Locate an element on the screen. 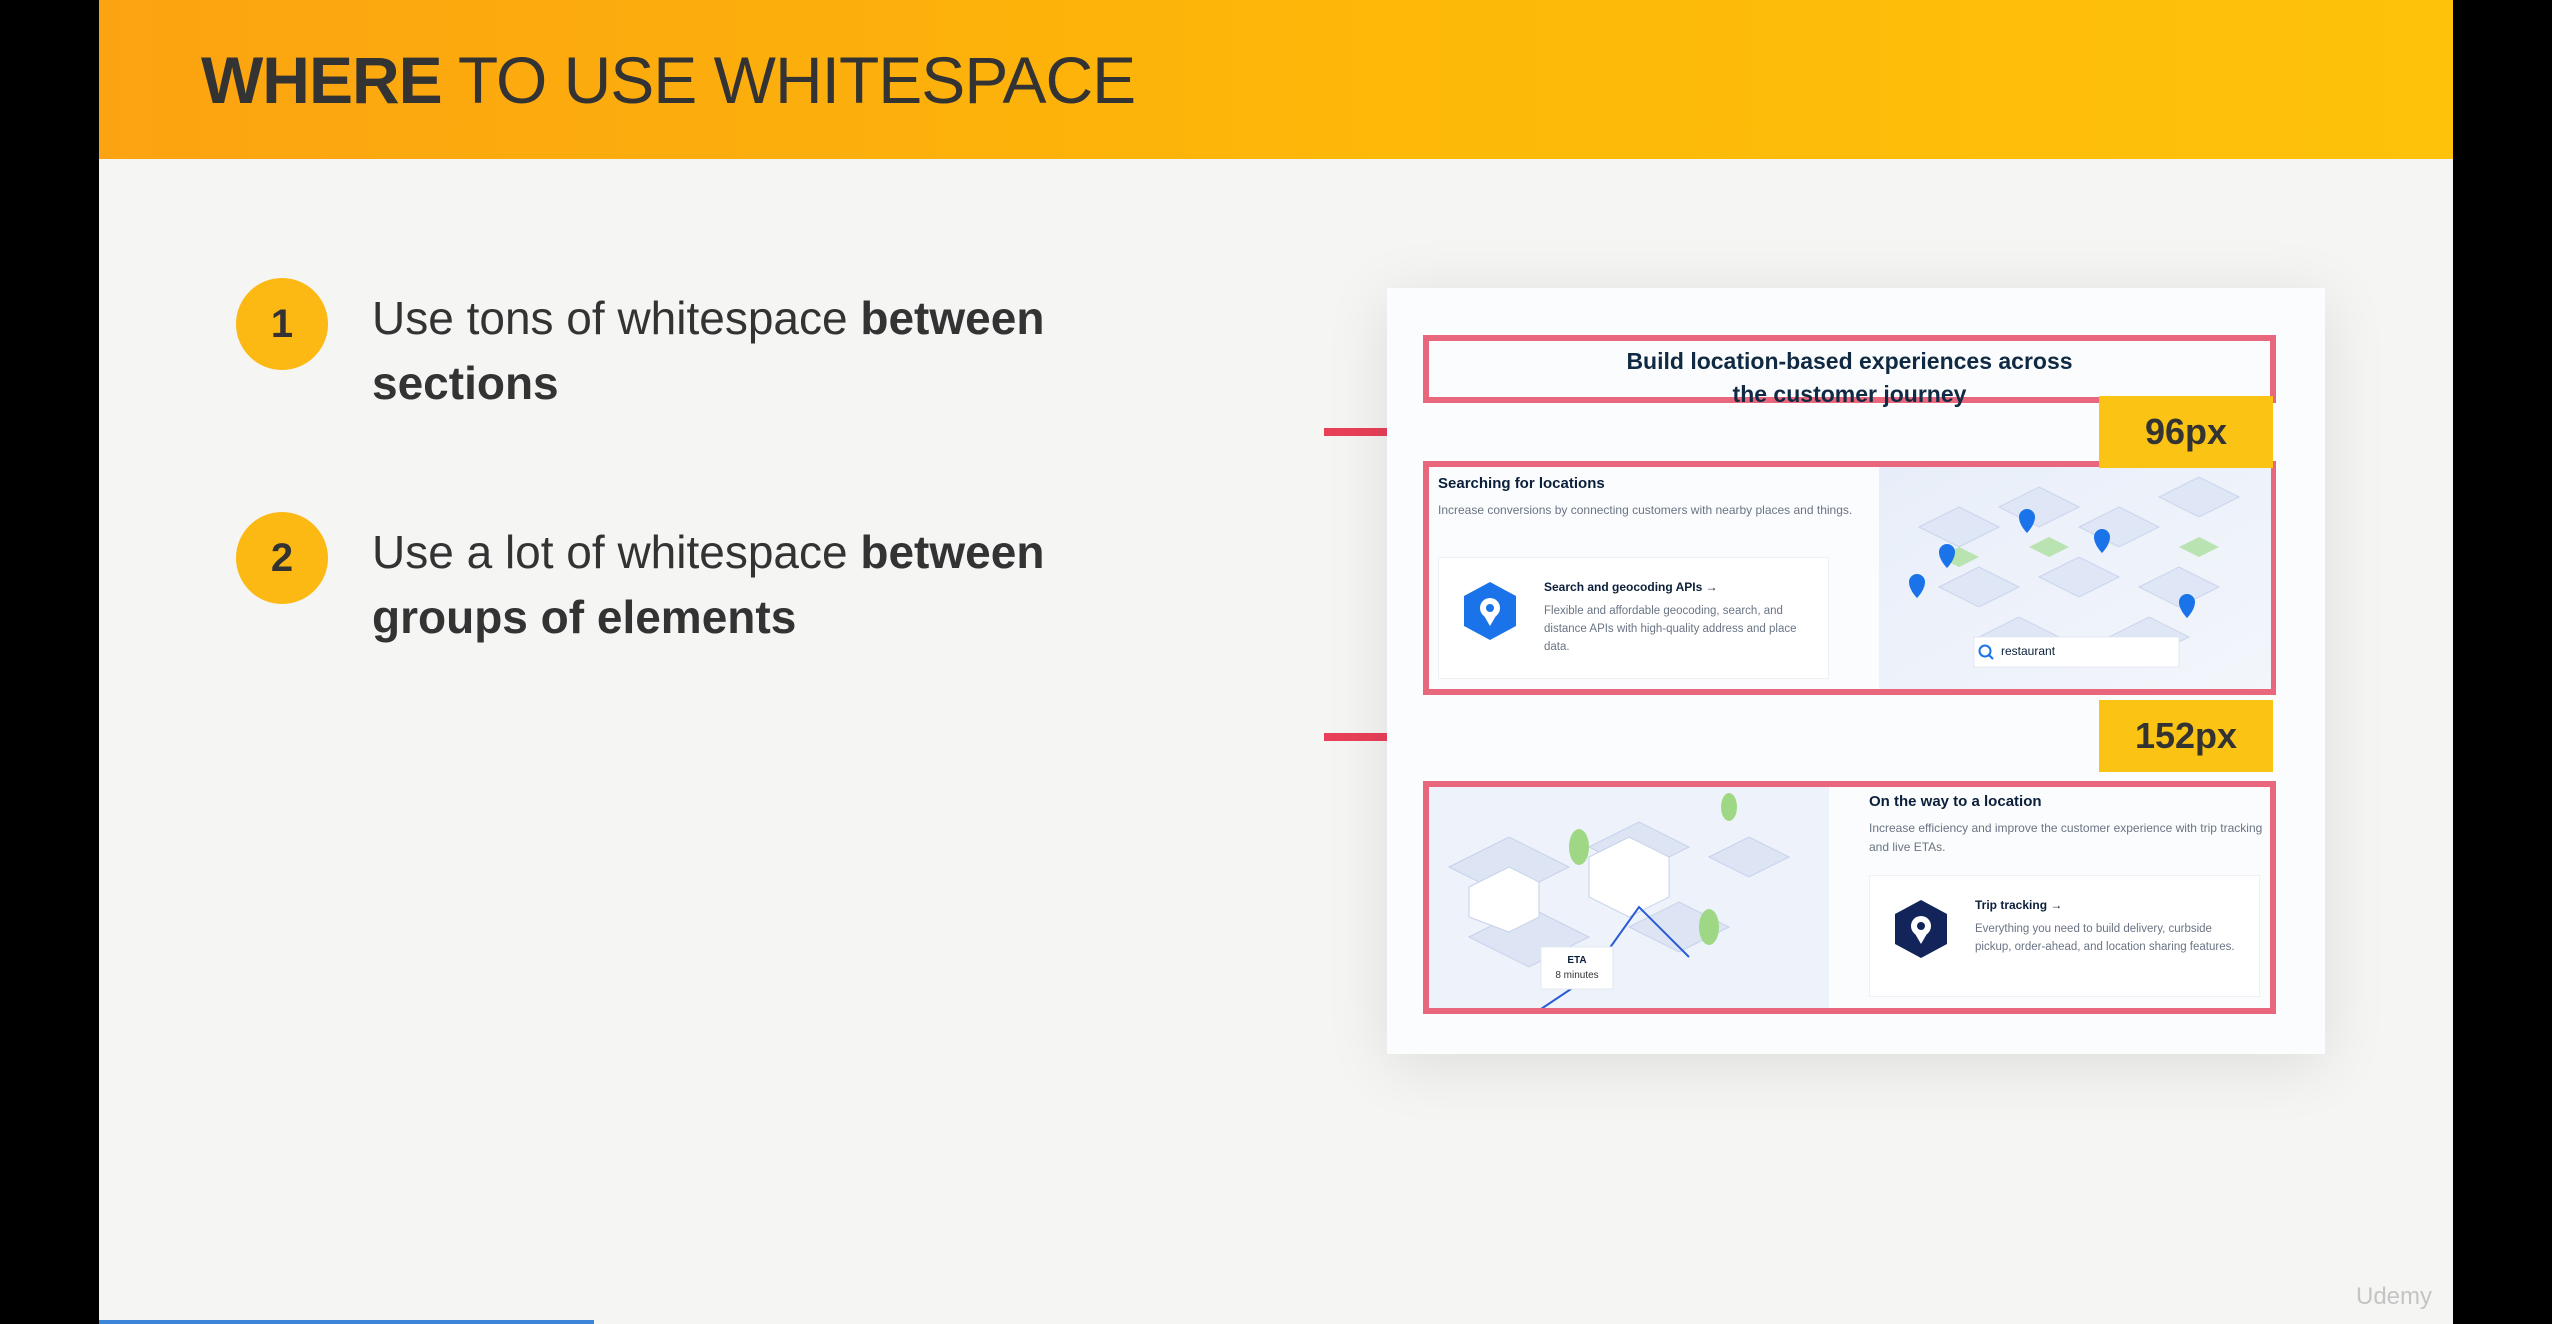  spacing-tag: 96px is located at coordinates (2186, 432).